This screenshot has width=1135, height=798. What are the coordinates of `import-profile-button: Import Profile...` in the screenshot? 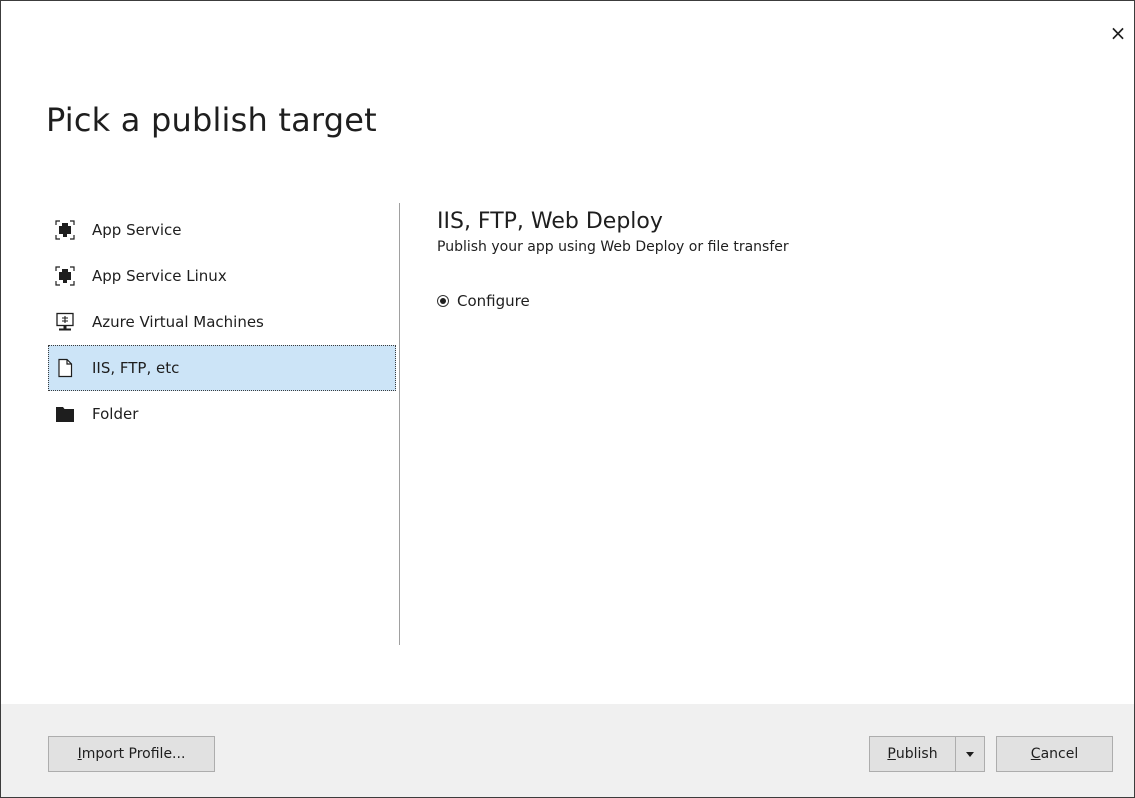 It's located at (131, 754).